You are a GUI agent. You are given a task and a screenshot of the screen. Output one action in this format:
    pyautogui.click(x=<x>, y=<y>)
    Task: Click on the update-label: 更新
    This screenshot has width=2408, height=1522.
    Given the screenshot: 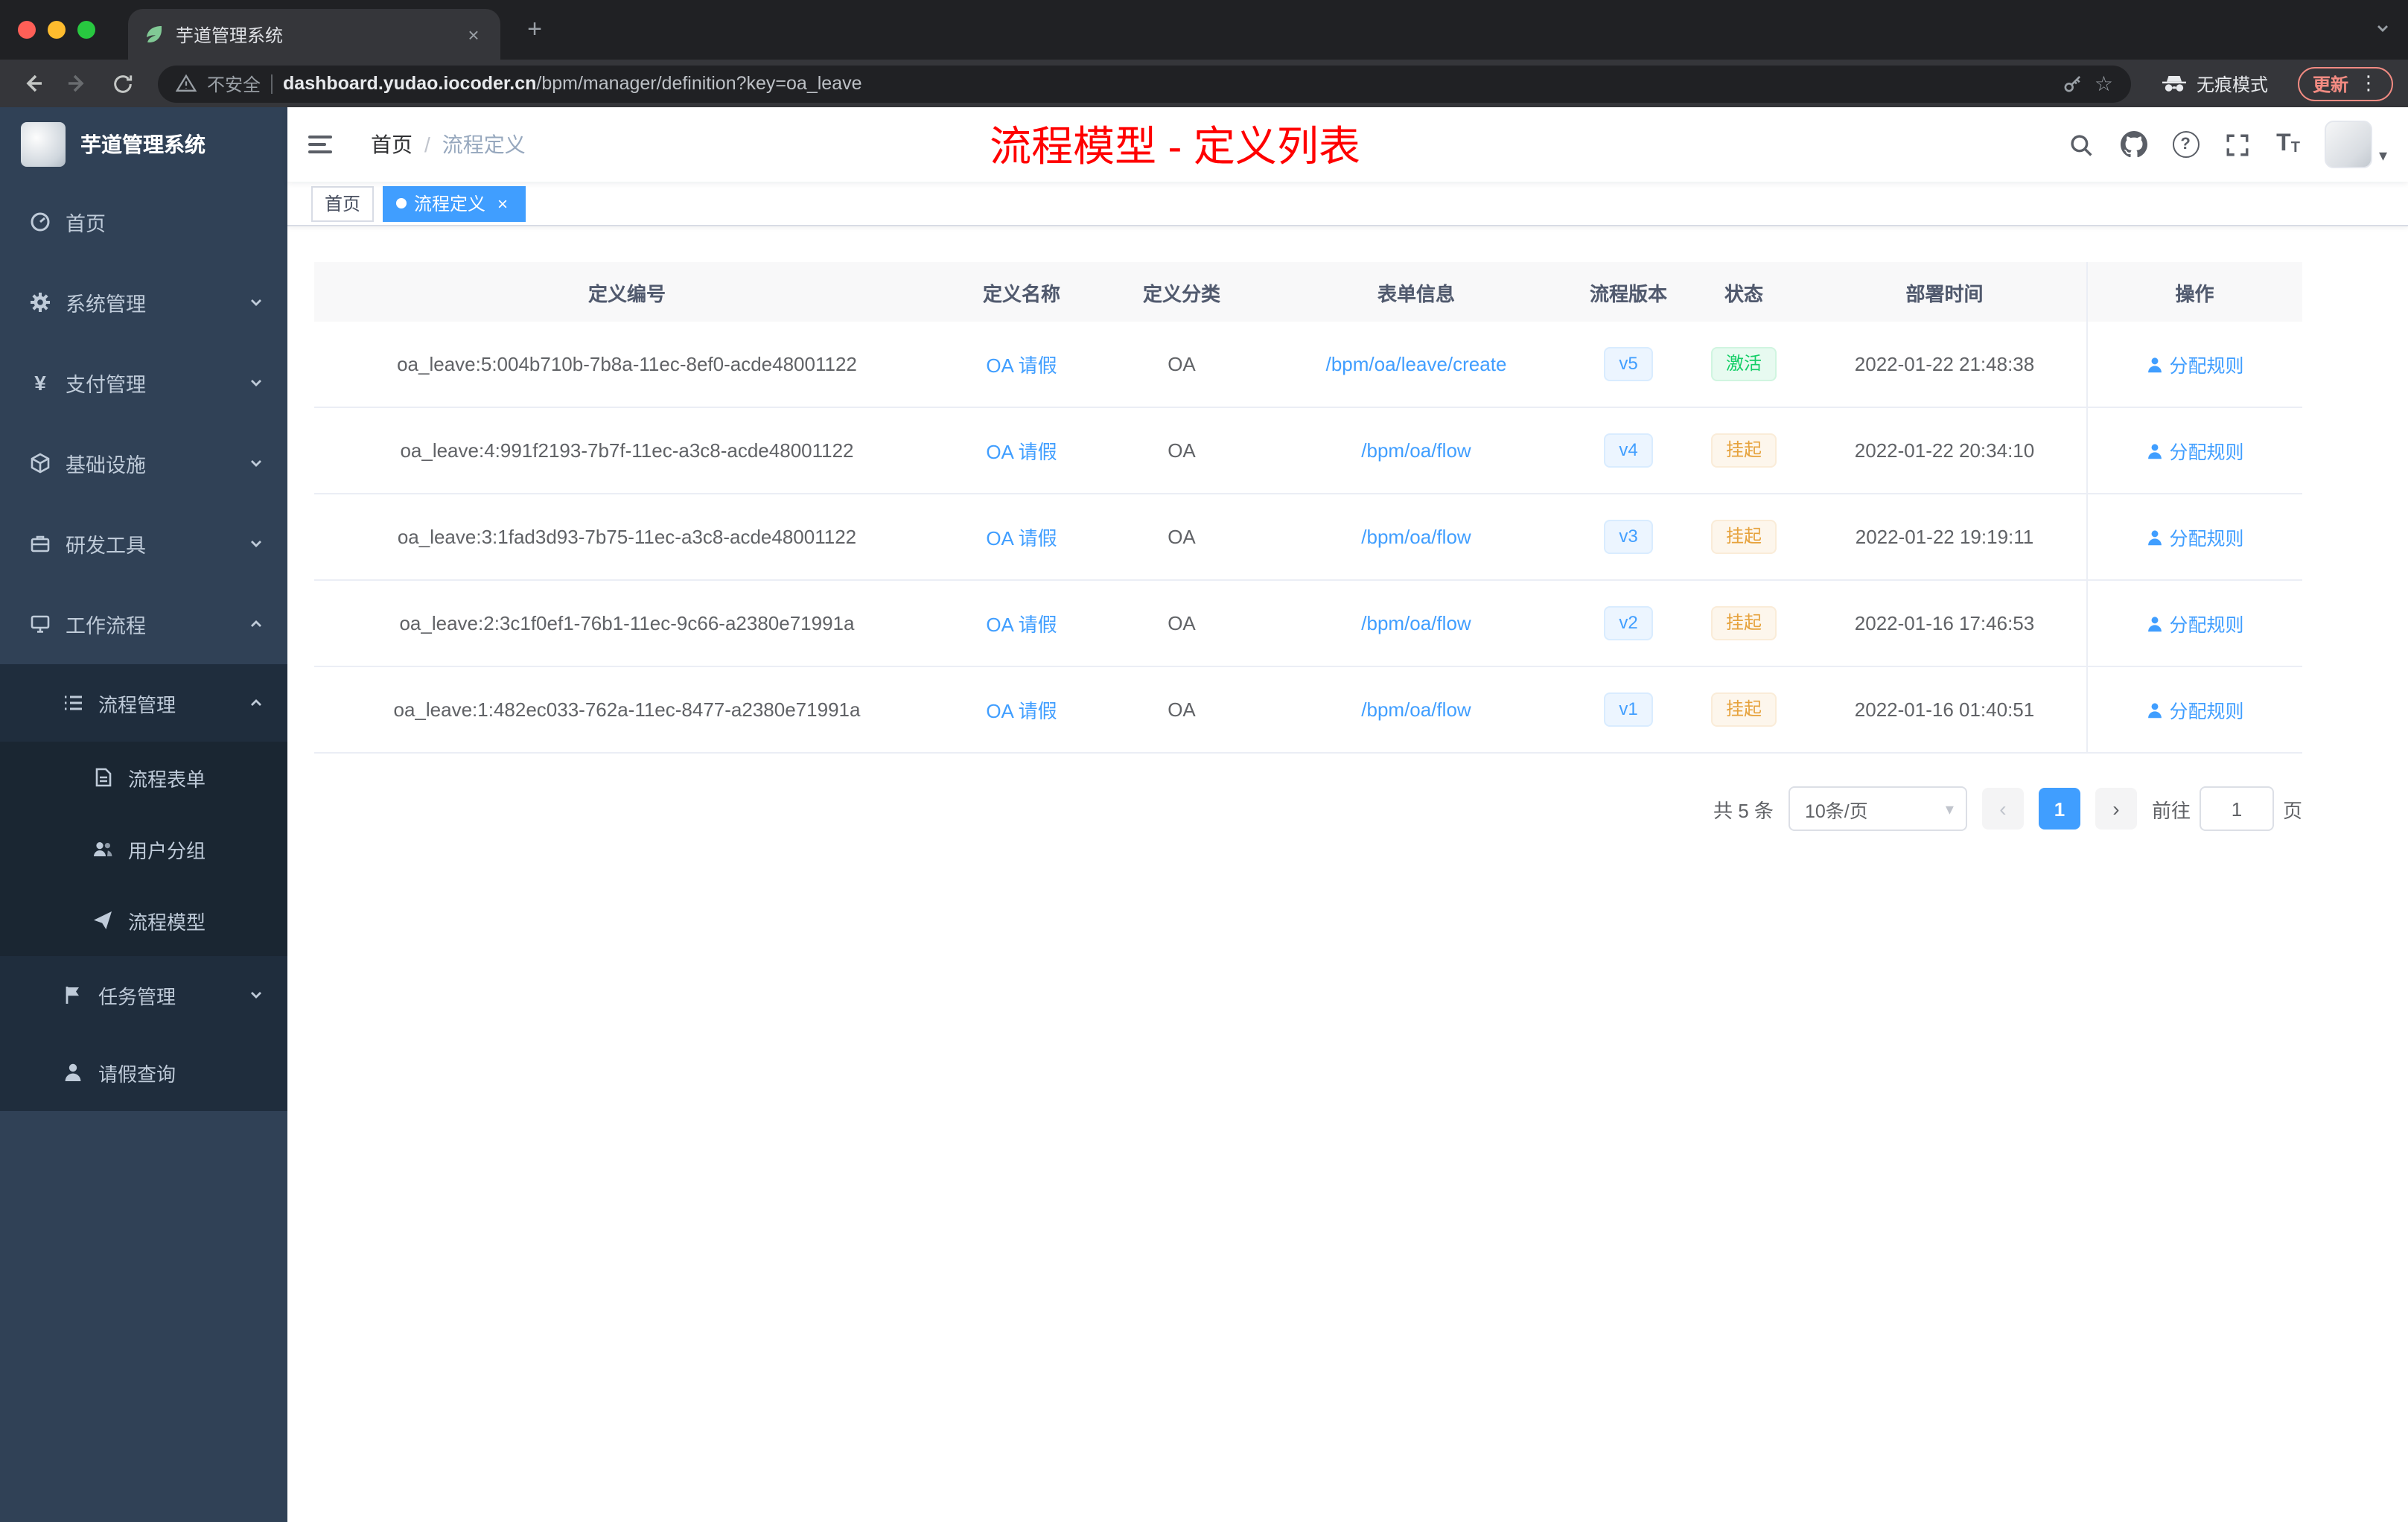 What is the action you would take?
    pyautogui.click(x=2330, y=84)
    